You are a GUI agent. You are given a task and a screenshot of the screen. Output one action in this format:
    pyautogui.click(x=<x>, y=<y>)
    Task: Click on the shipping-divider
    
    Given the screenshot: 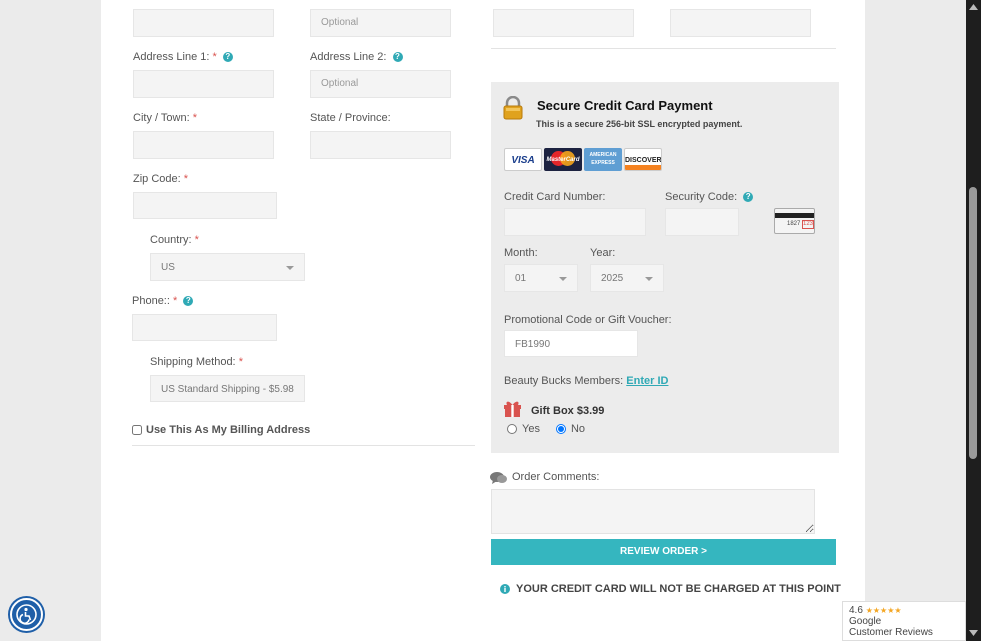 What is the action you would take?
    pyautogui.click(x=303, y=445)
    